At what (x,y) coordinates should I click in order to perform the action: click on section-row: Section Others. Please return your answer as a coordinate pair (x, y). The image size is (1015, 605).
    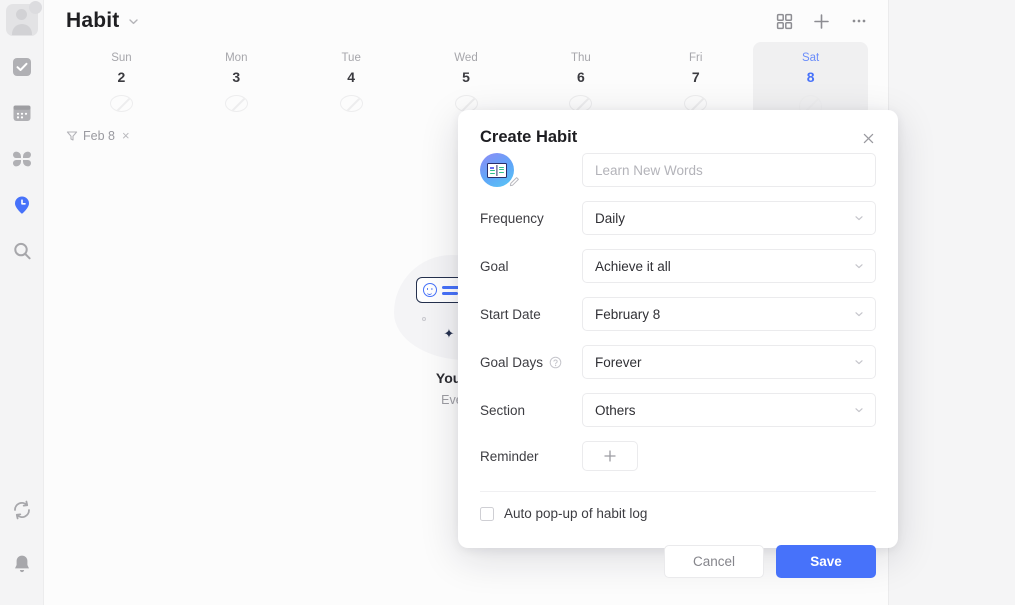
    Looking at the image, I should click on (678, 410).